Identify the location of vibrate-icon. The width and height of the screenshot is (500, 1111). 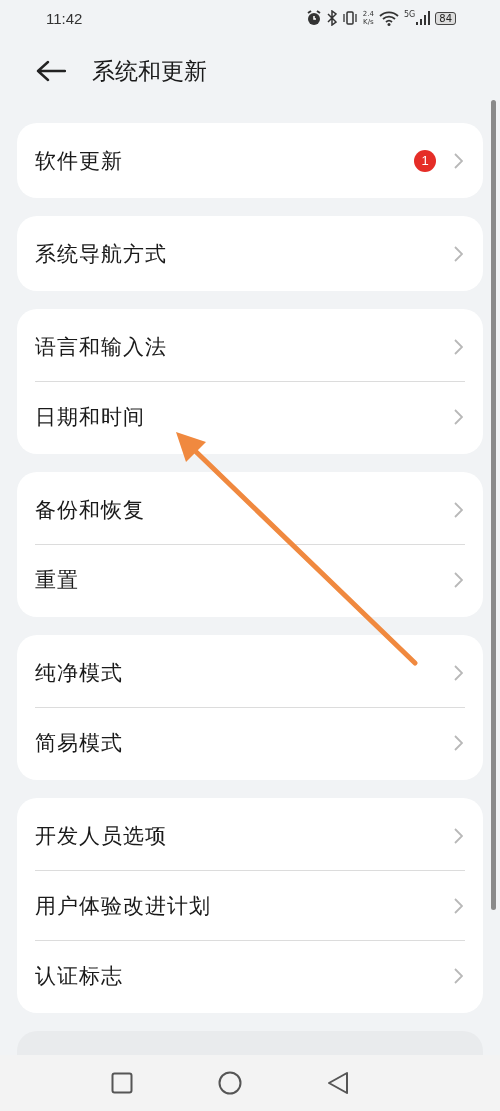
(349, 18).